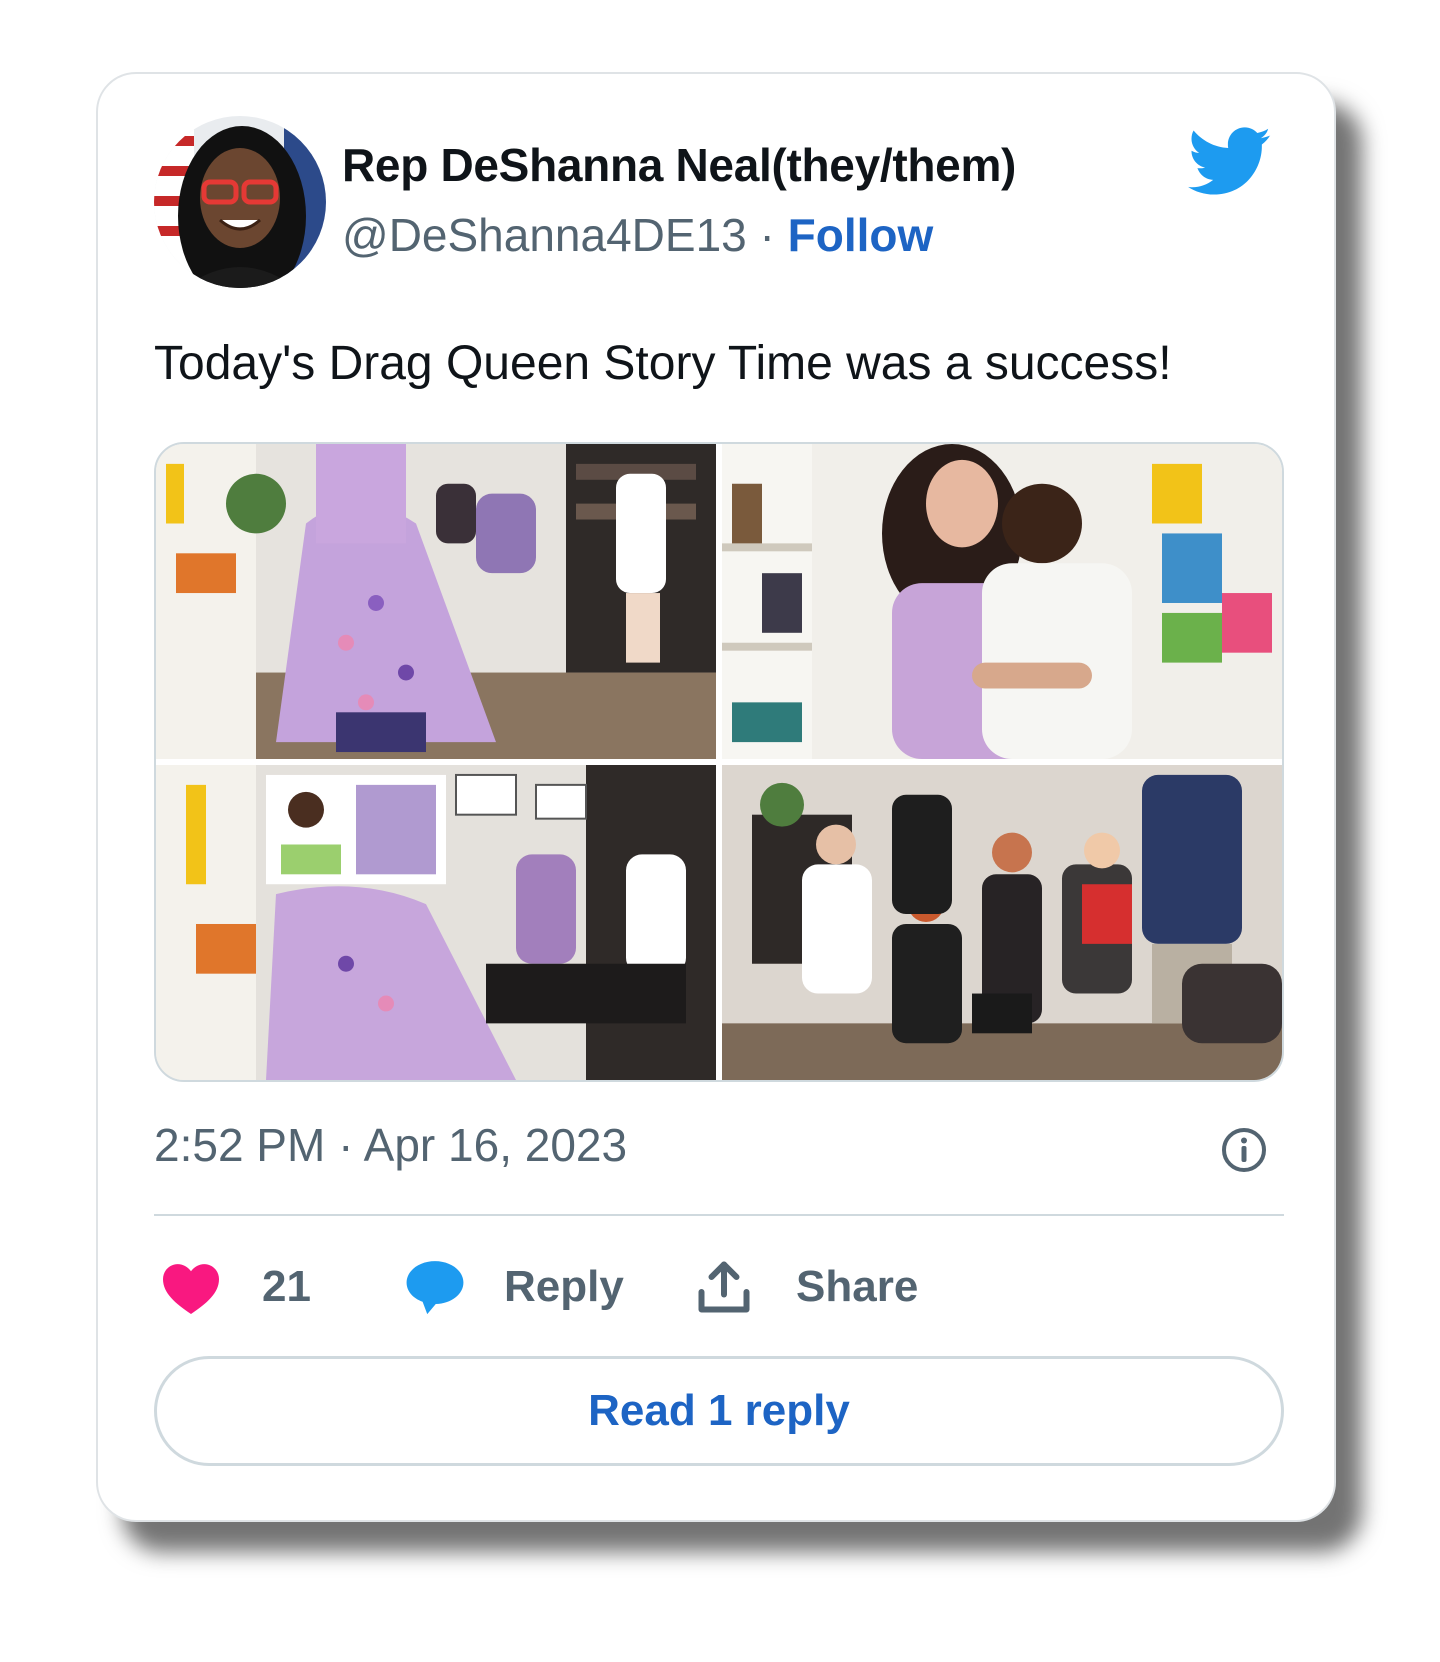 The height and width of the screenshot is (1662, 1440). What do you see at coordinates (191, 1289) in the screenshot?
I see `heart-icon` at bounding box center [191, 1289].